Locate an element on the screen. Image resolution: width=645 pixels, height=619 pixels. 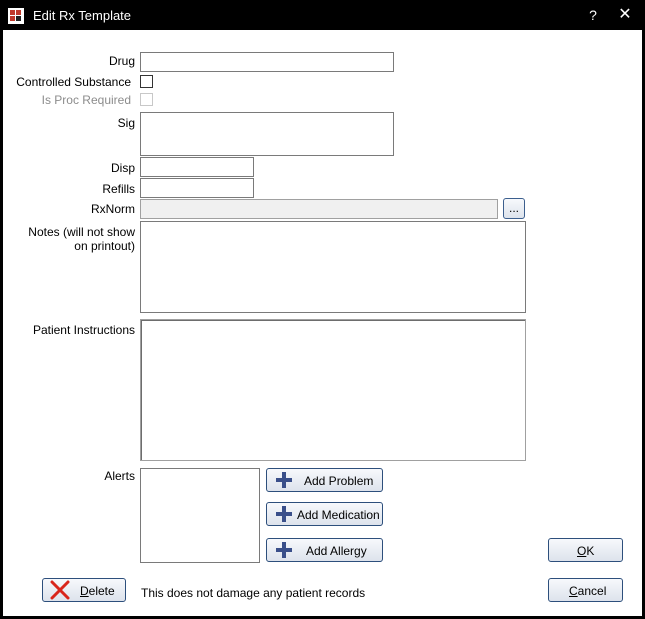
cancel-button: Cancel is located at coordinates (585, 590).